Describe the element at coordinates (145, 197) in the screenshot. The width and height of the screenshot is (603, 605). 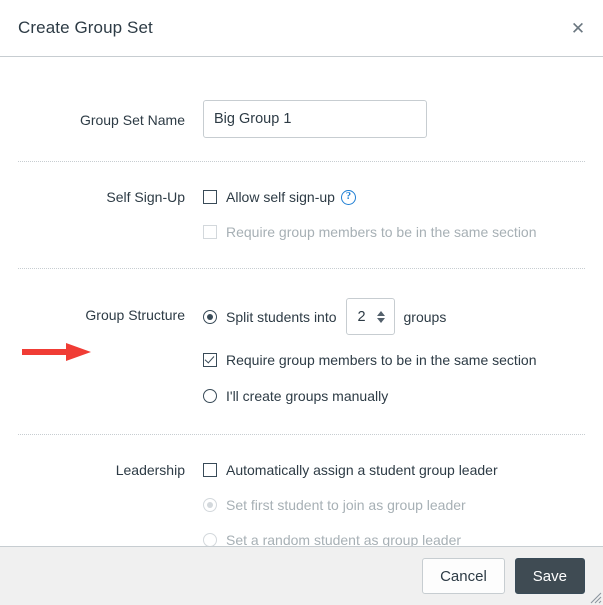
I see `self-sign-up-label: Self Sign-Up` at that location.